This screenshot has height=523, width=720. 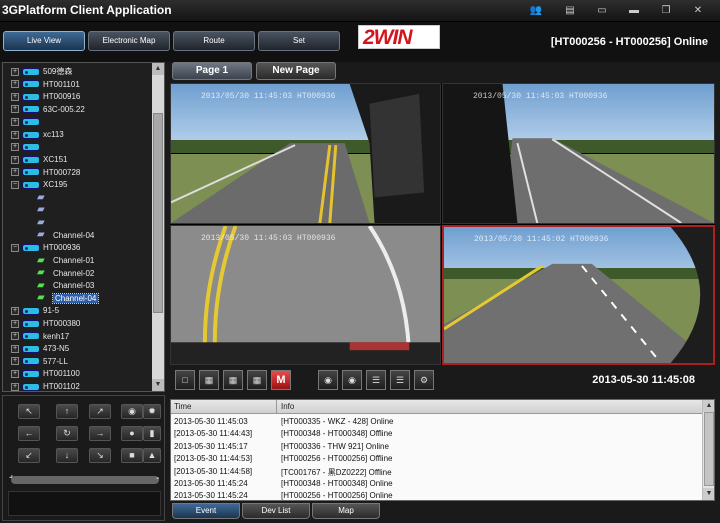 What do you see at coordinates (214, 41) in the screenshot?
I see `nav-route: Route` at bounding box center [214, 41].